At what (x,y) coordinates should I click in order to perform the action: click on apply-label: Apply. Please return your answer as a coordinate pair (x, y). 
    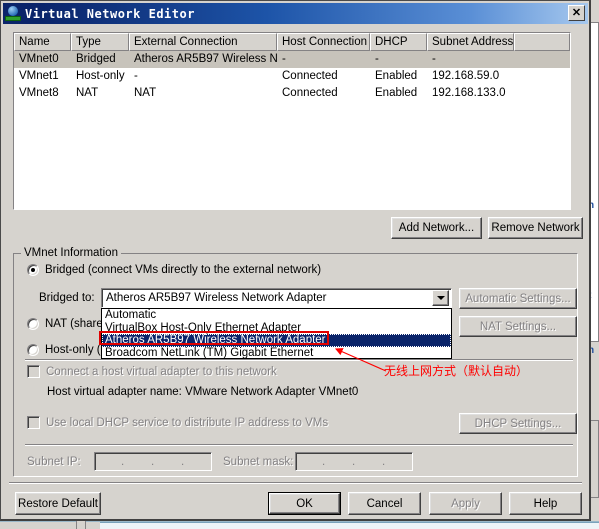
    Looking at the image, I should click on (465, 503).